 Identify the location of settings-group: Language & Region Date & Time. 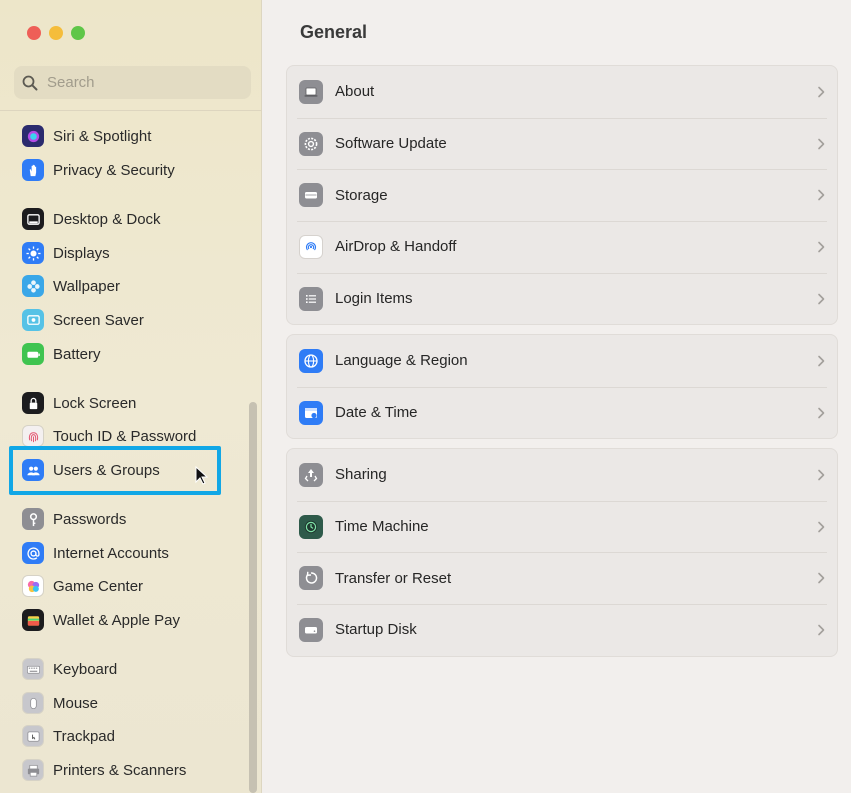
(562, 387).